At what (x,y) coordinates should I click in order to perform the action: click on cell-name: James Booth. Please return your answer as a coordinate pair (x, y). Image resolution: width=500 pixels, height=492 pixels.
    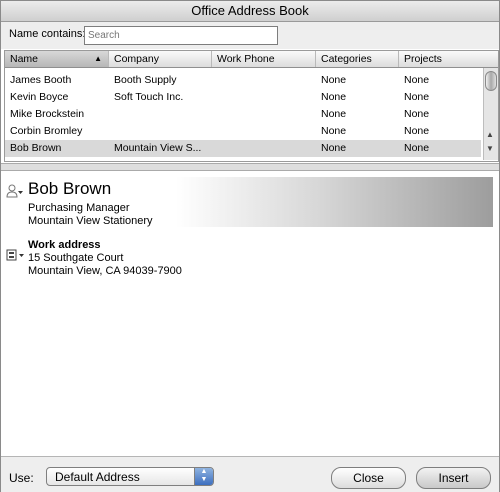
    Looking at the image, I should click on (41, 80).